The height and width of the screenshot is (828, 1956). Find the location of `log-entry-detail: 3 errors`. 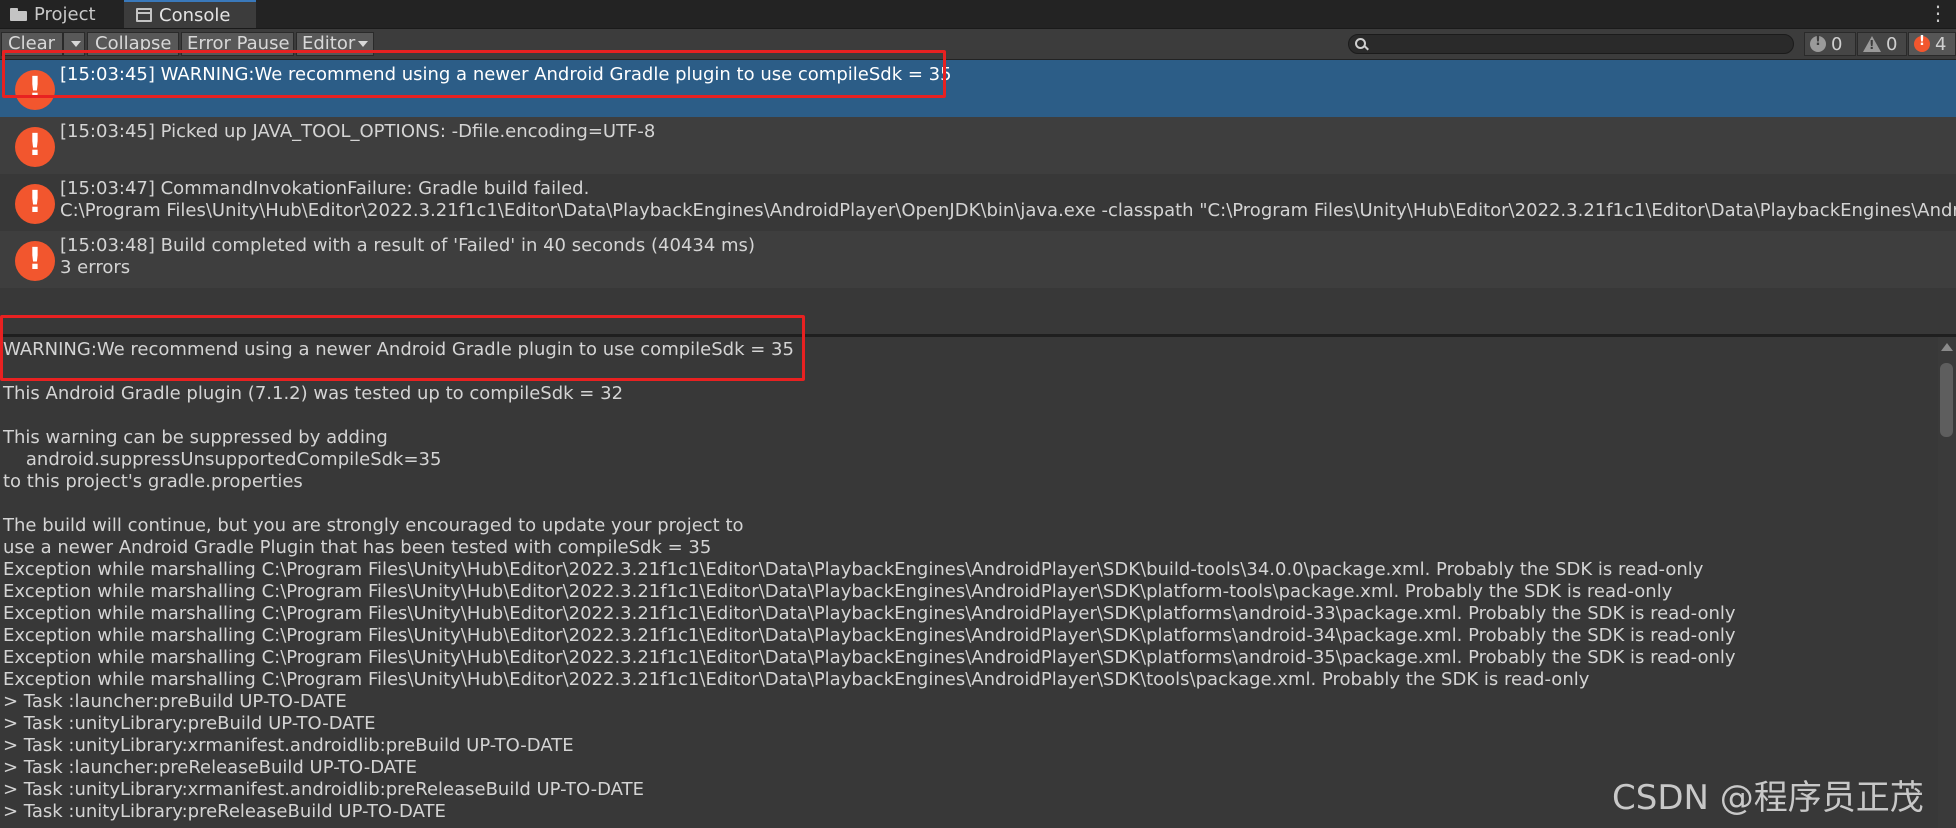

log-entry-detail: 3 errors is located at coordinates (95, 267).